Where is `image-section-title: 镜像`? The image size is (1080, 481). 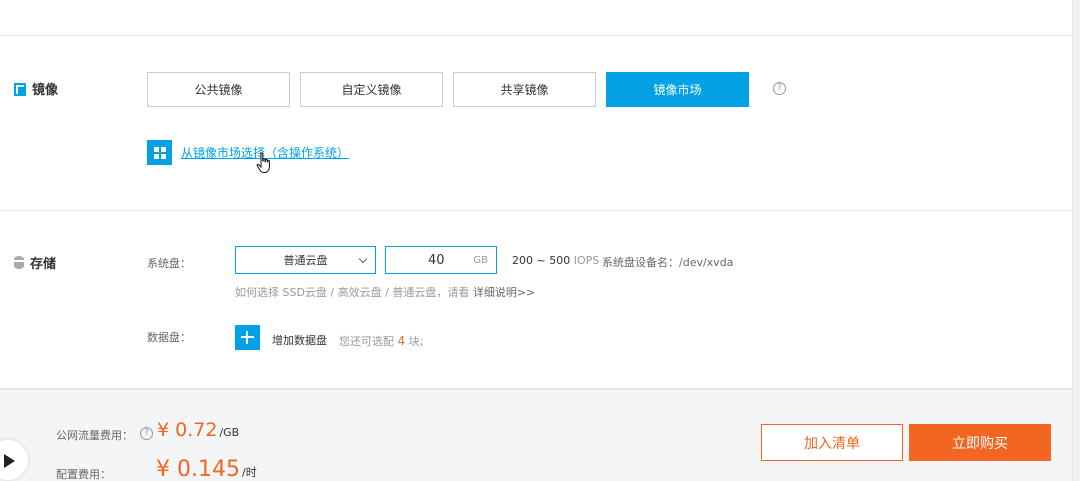 image-section-title: 镜像 is located at coordinates (36, 88).